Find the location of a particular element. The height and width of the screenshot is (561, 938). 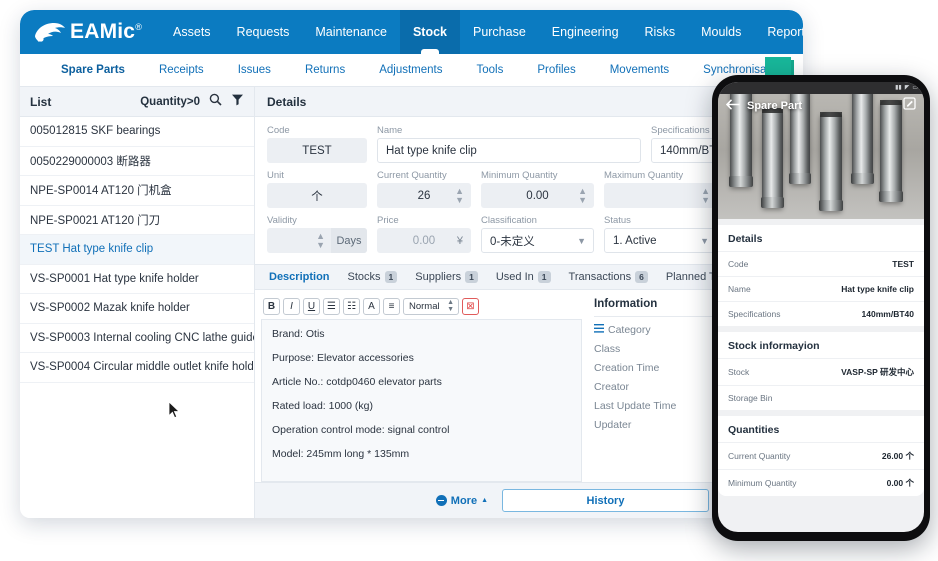

text-style-select: Normal ▲ ▼ is located at coordinates (431, 306).